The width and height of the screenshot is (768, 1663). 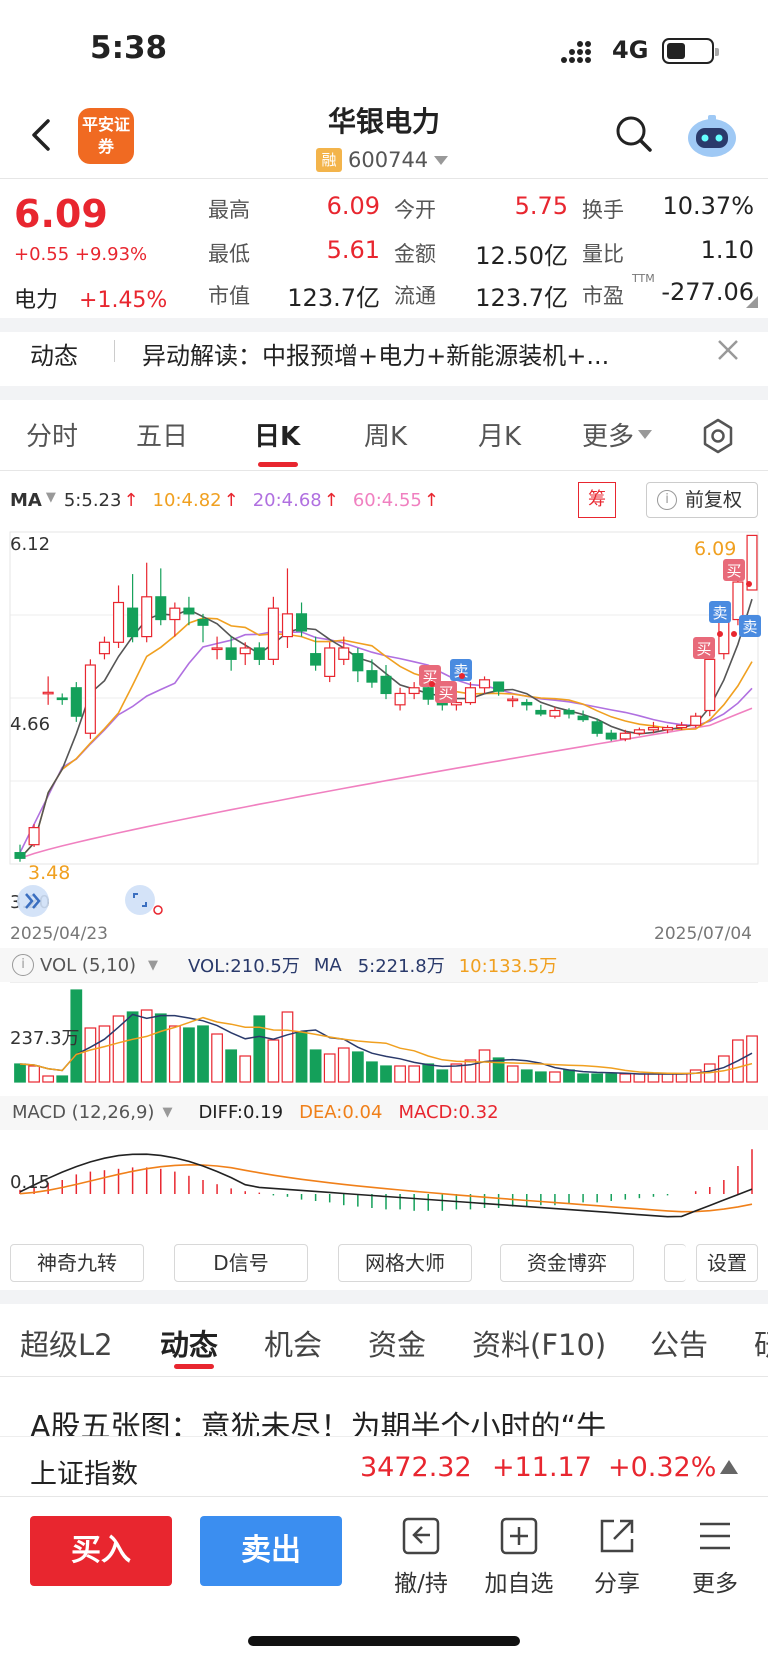 I want to click on tab-news: 动态, so click(x=189, y=1343).